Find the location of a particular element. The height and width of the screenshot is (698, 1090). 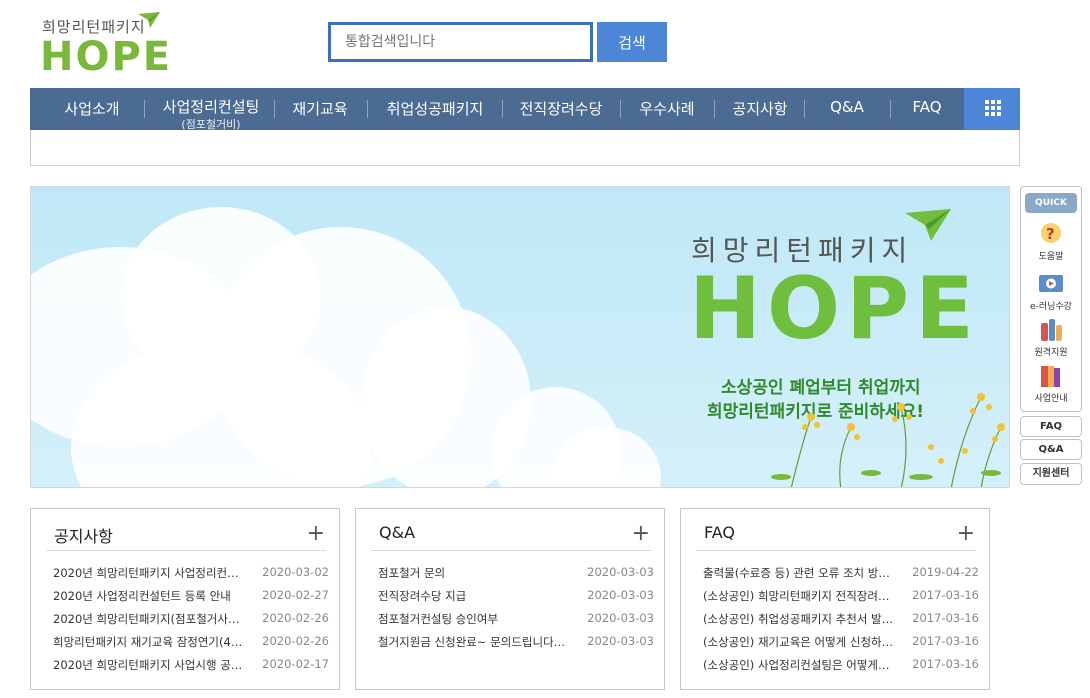

nav-item-faq: FAQ is located at coordinates (927, 109).